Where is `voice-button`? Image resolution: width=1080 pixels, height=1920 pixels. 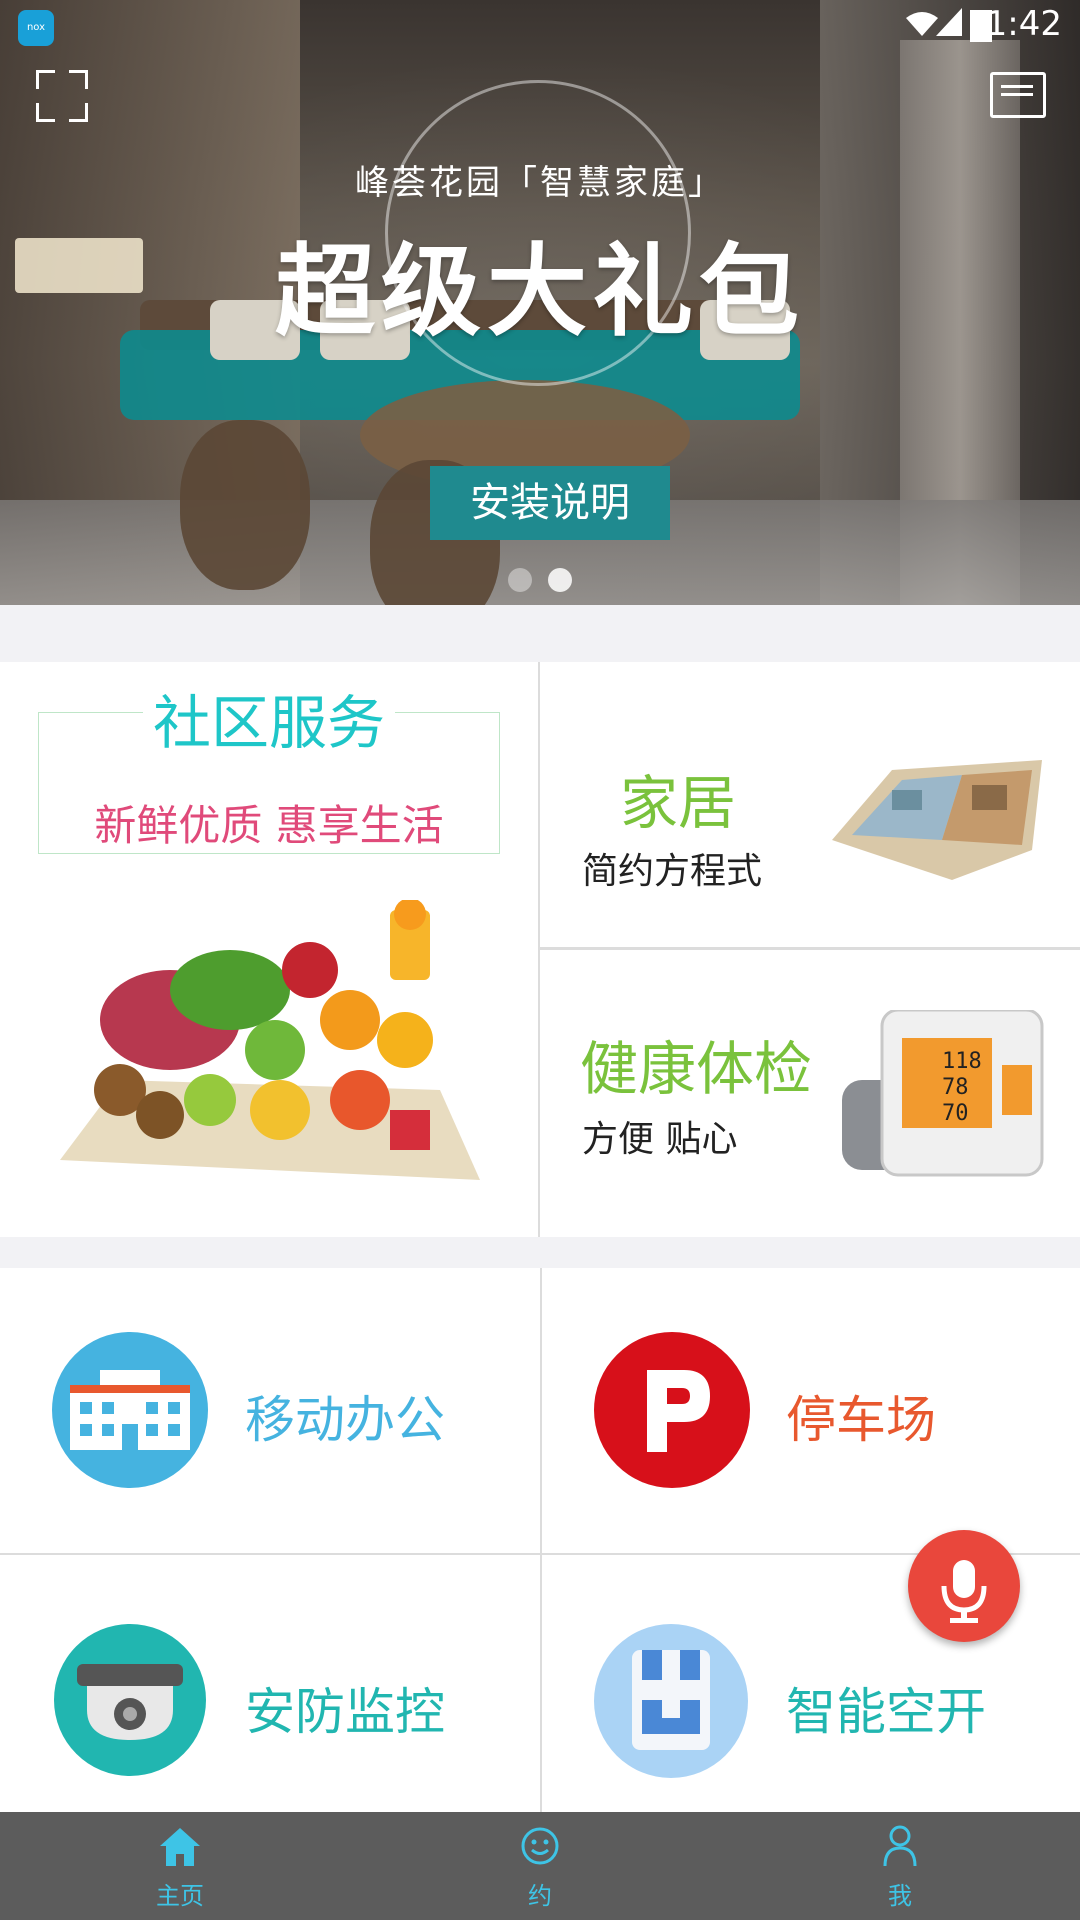 voice-button is located at coordinates (964, 1586).